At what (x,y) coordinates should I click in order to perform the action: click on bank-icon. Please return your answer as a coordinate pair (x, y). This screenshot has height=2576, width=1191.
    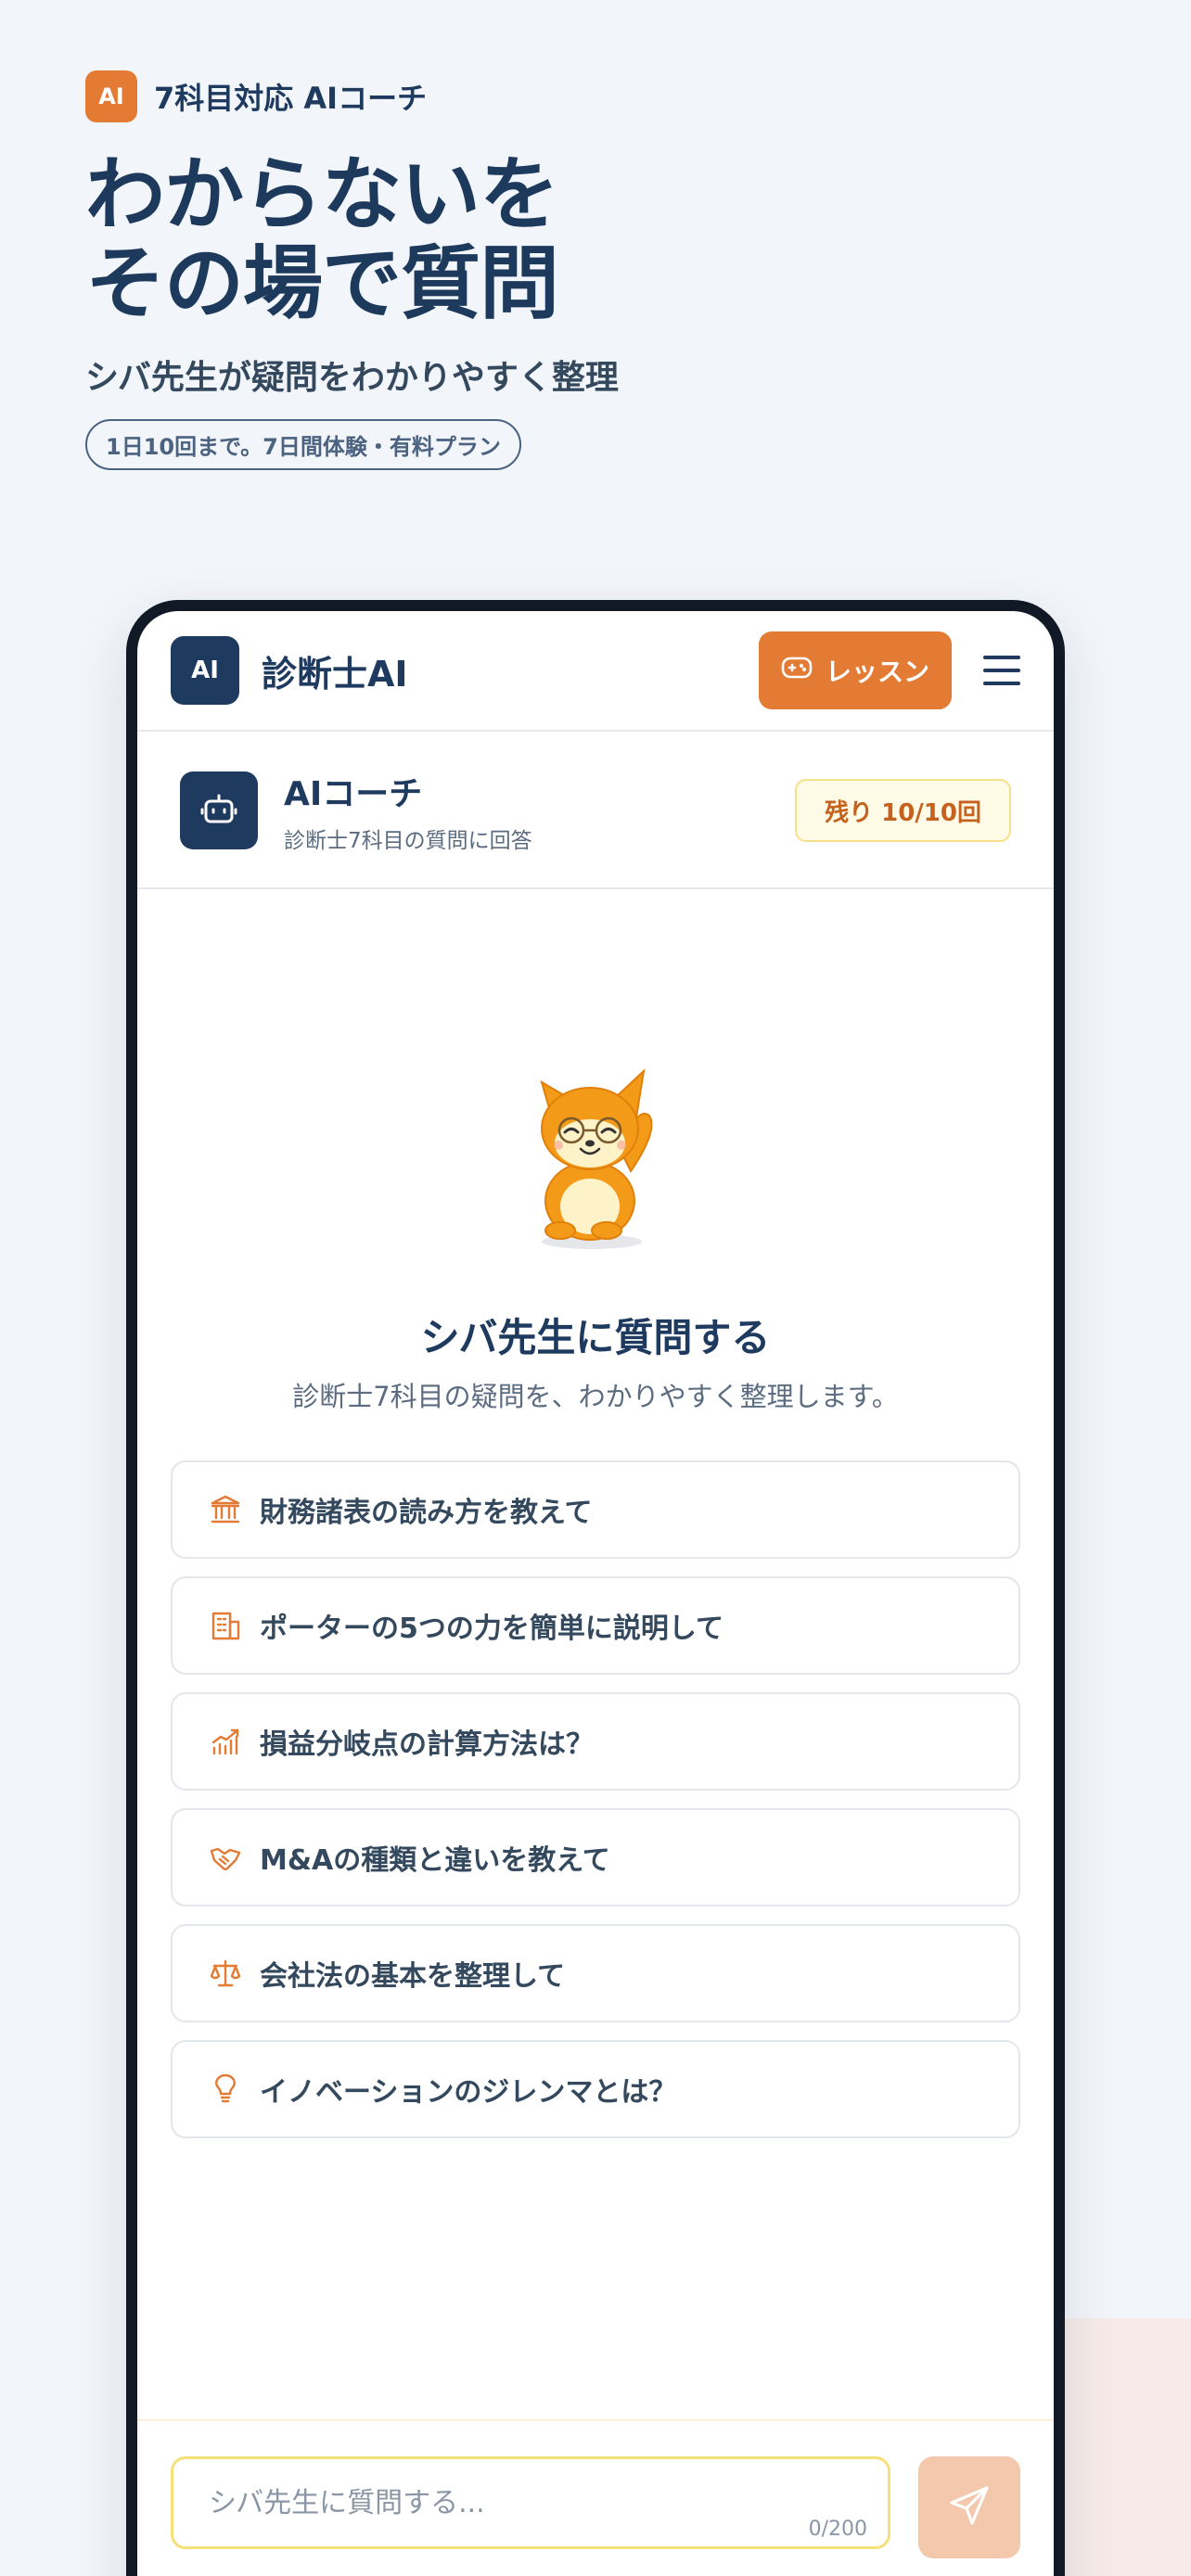
    Looking at the image, I should click on (225, 1510).